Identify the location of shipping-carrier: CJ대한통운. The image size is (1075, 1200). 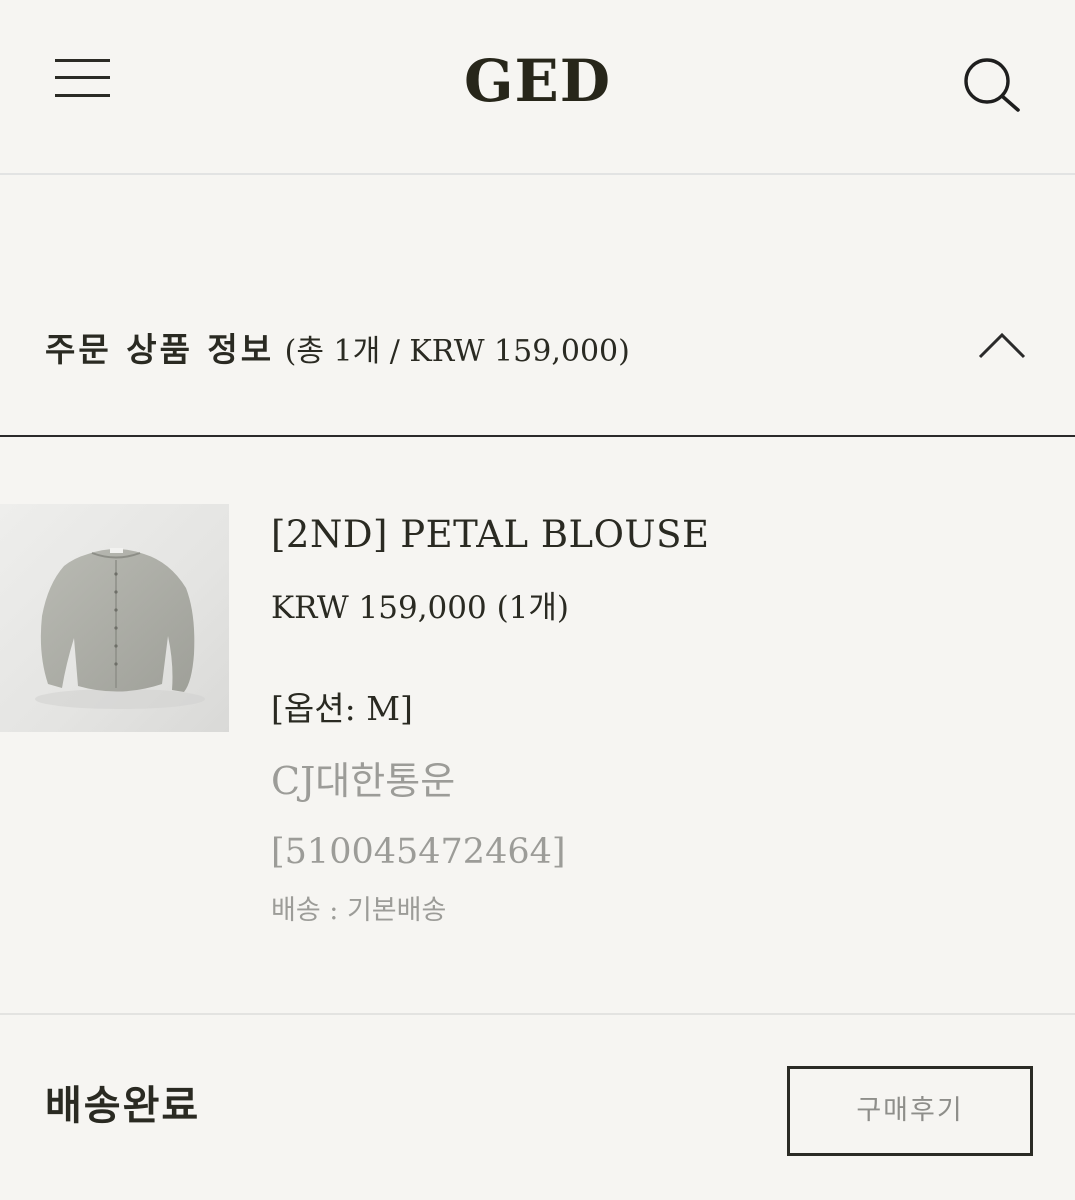
(363, 781).